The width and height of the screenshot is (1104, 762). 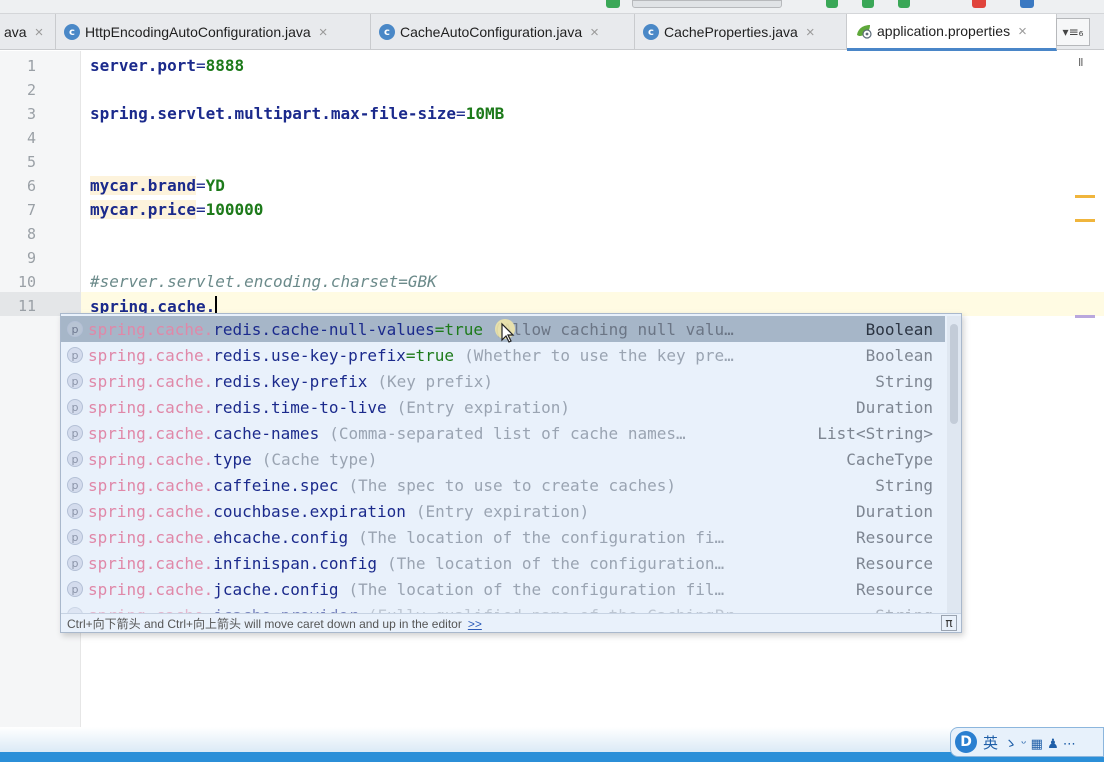 What do you see at coordinates (266, 433) in the screenshot?
I see `completion-property: cache-names` at bounding box center [266, 433].